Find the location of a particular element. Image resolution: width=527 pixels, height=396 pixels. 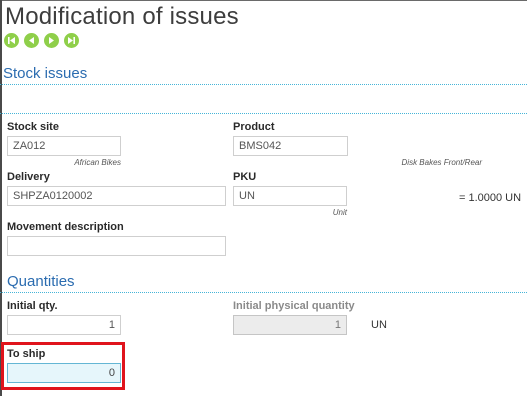

initial-qty-label: Initial qty. is located at coordinates (32, 306).